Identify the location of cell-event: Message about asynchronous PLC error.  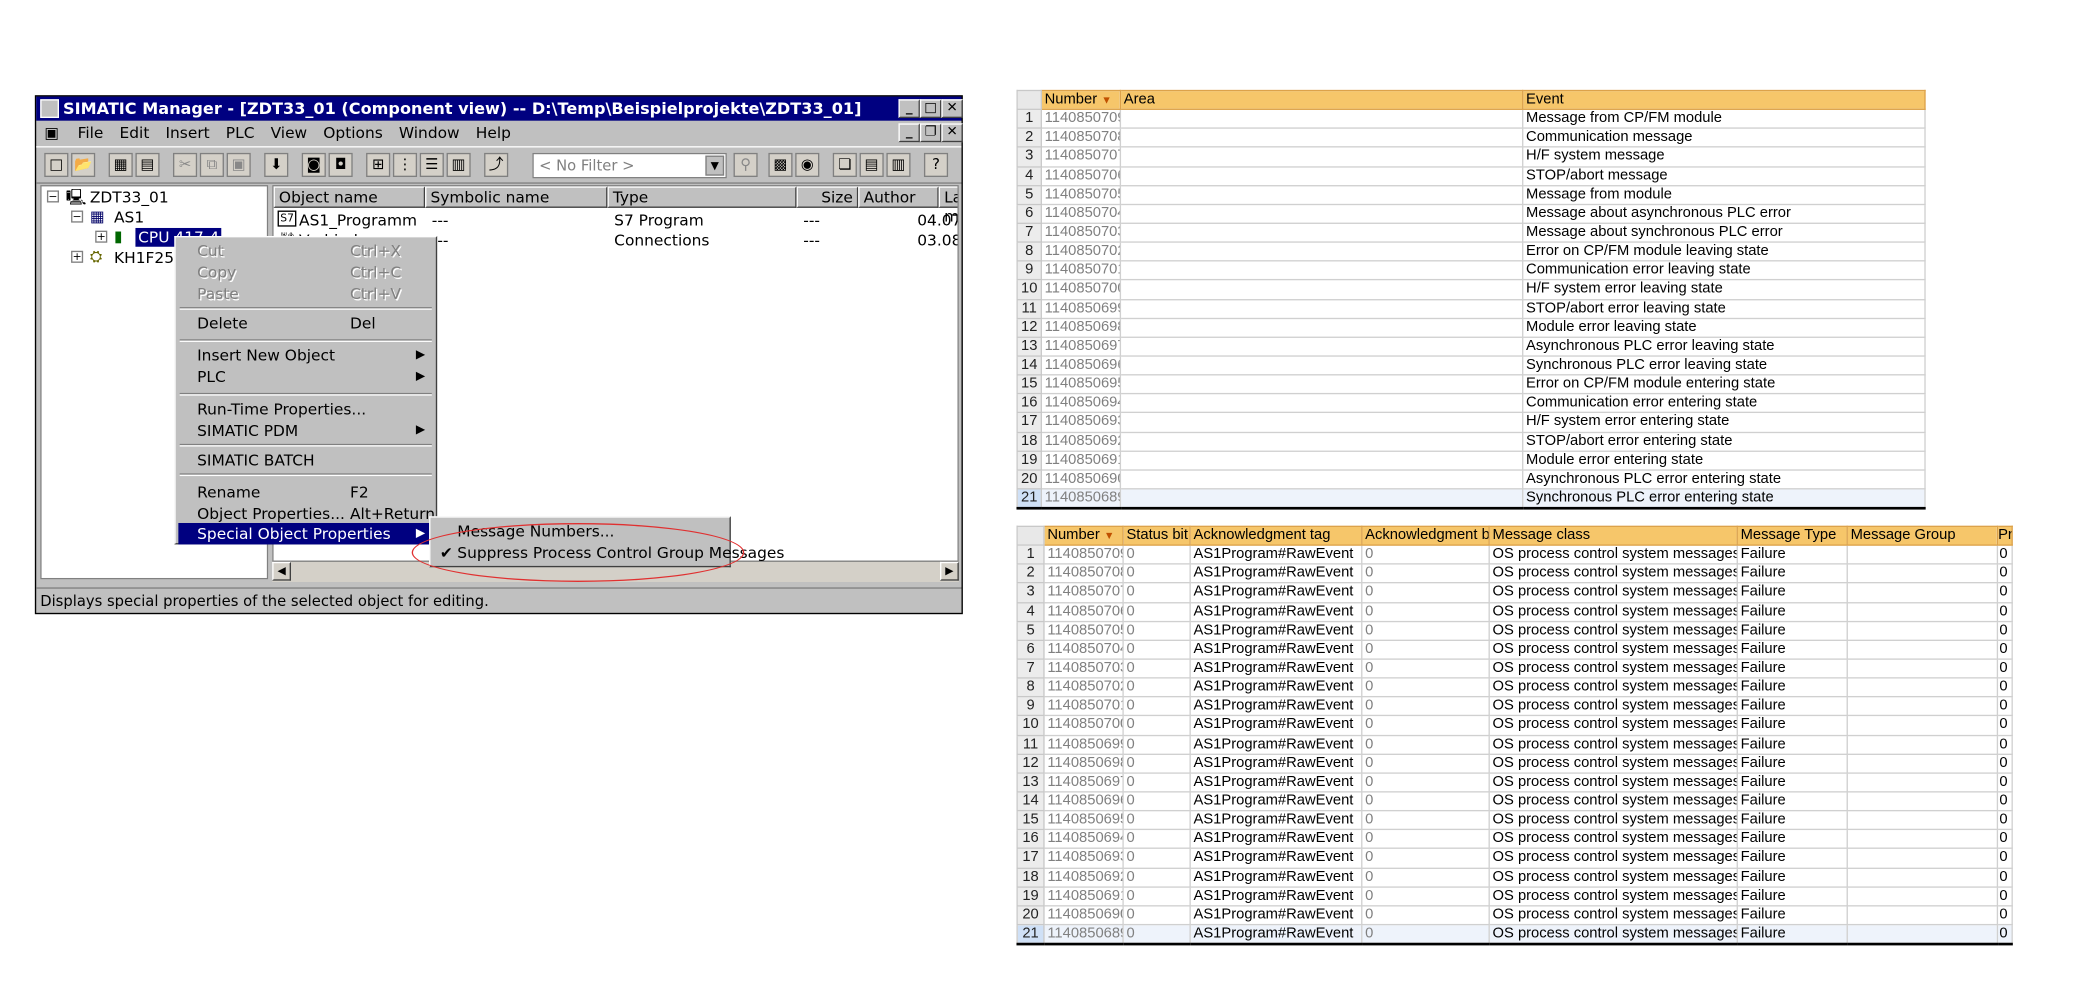
(1724, 213).